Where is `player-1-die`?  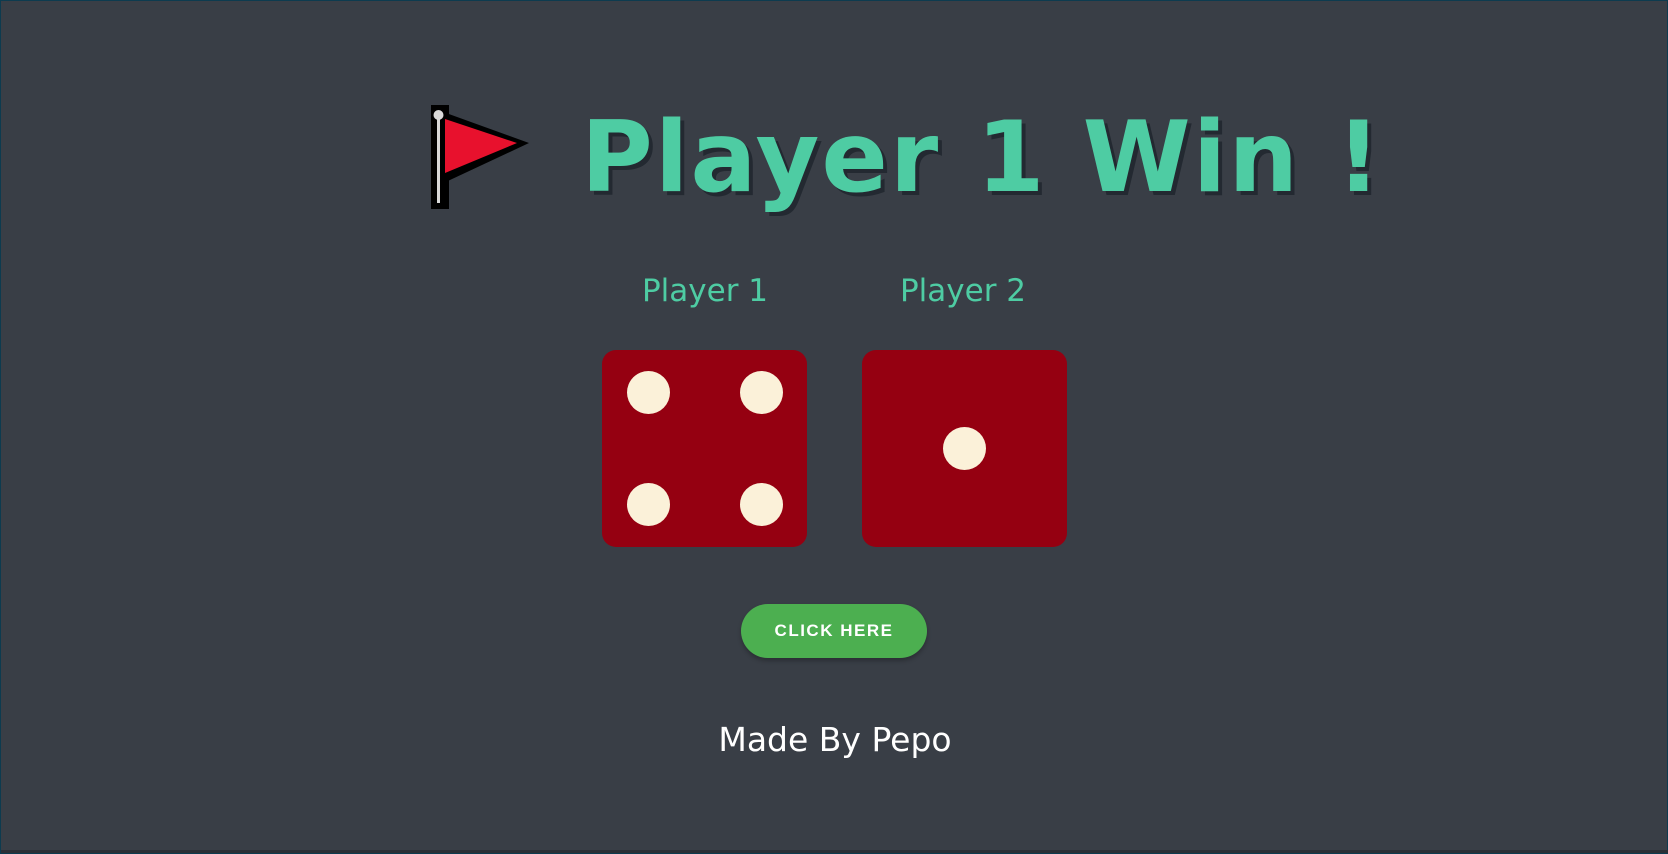
player-1-die is located at coordinates (704, 448).